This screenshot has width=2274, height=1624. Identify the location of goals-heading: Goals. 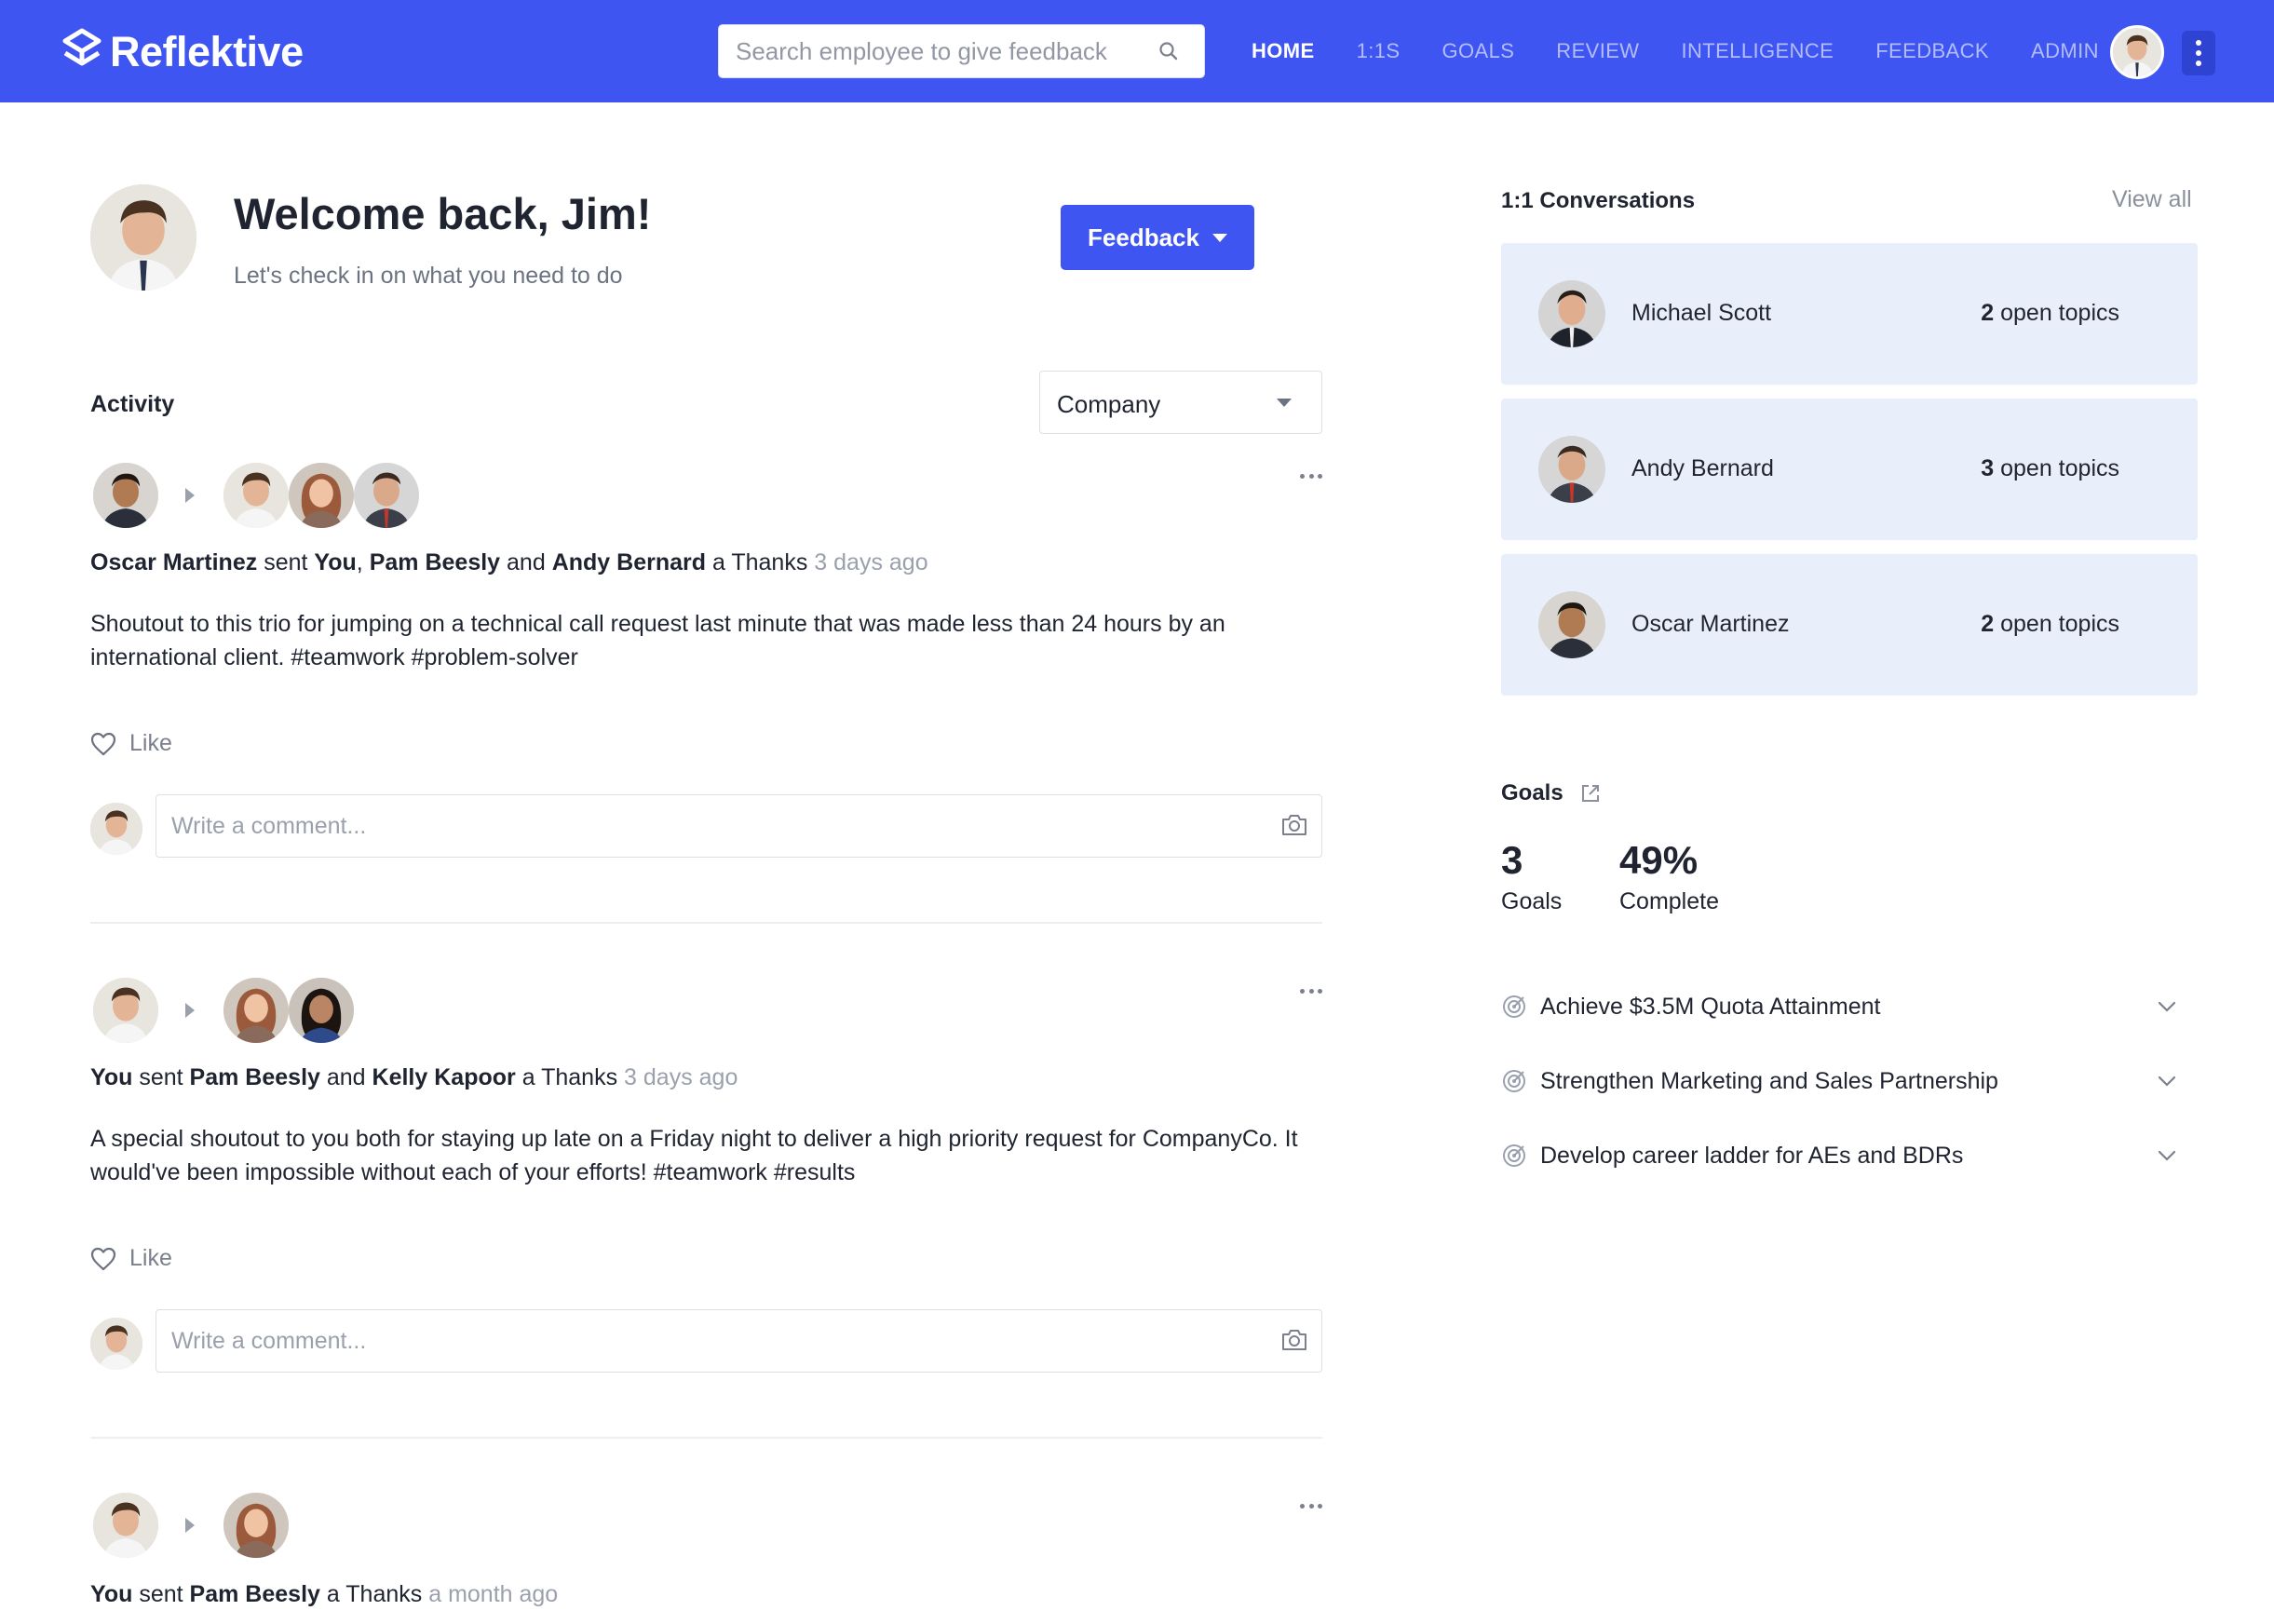
(1551, 793).